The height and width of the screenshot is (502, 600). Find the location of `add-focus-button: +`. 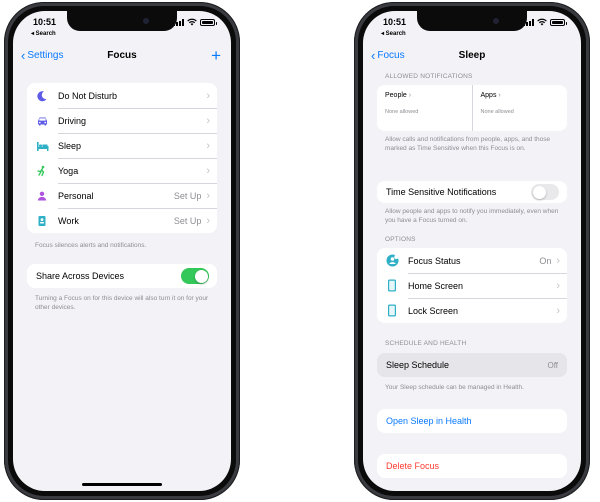

add-focus-button: + is located at coordinates (216, 56).